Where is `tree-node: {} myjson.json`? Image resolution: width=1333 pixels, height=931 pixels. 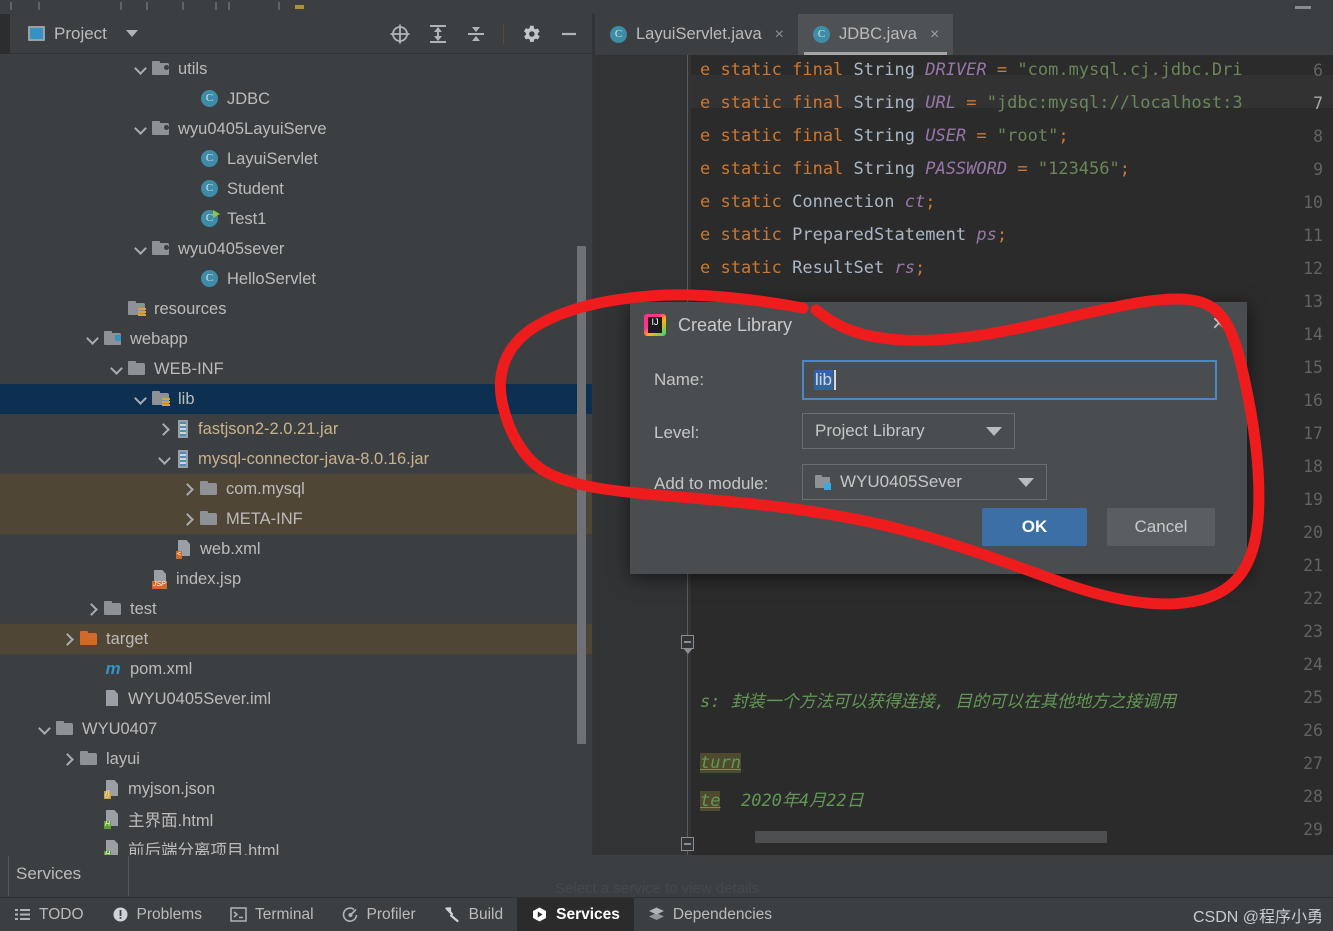 tree-node: {} myjson.json is located at coordinates (296, 789).